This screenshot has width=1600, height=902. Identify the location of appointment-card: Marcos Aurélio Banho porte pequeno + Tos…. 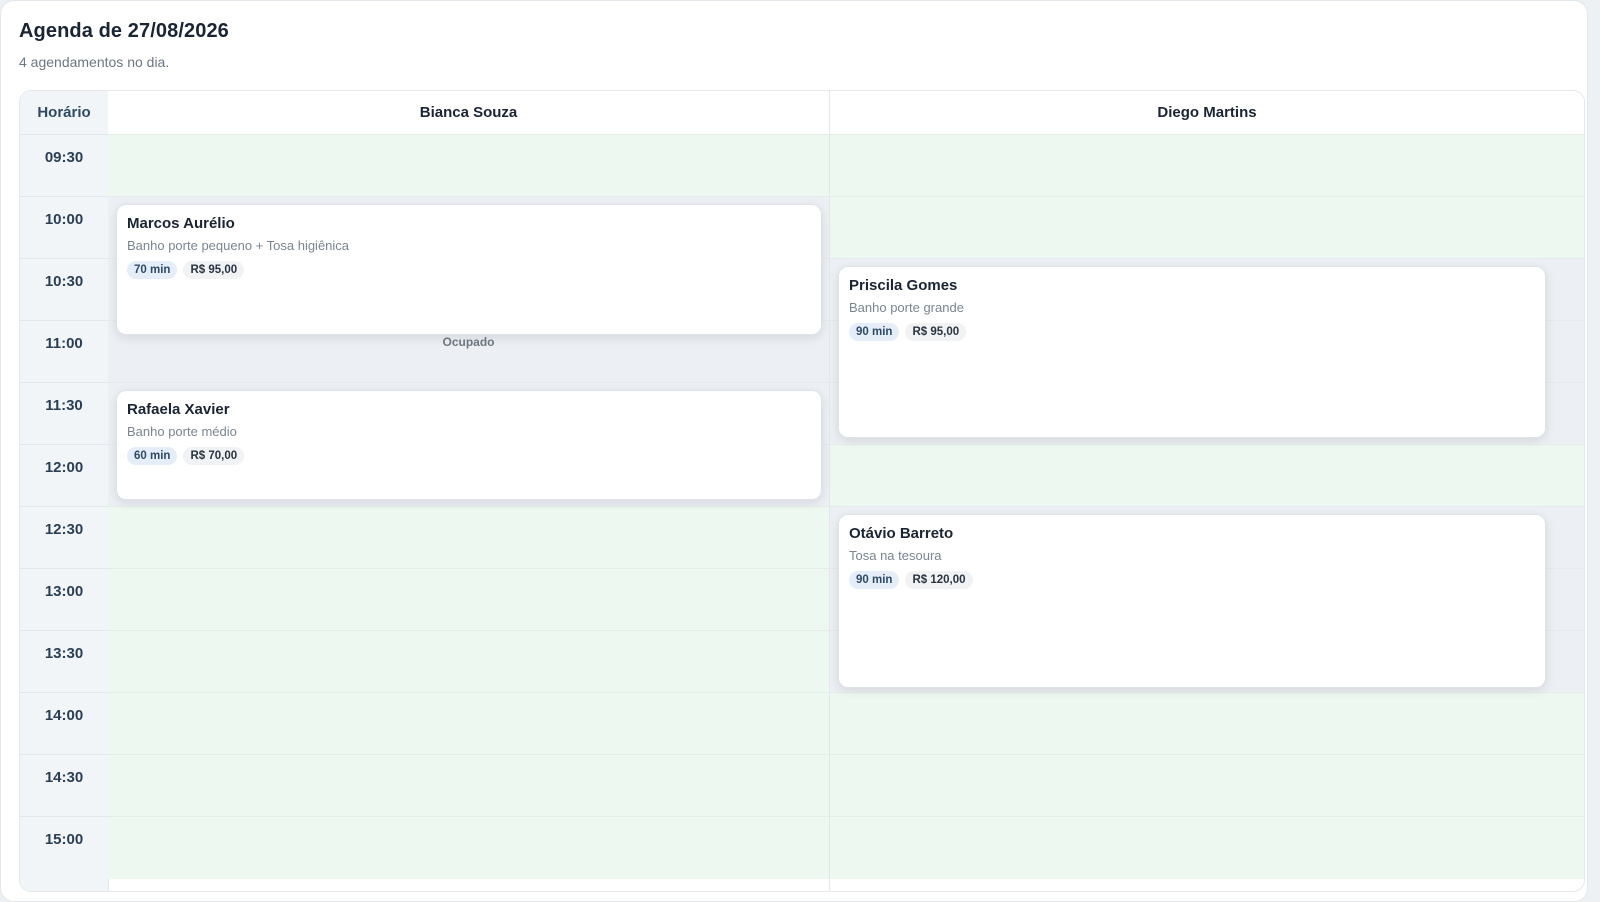
(469, 269).